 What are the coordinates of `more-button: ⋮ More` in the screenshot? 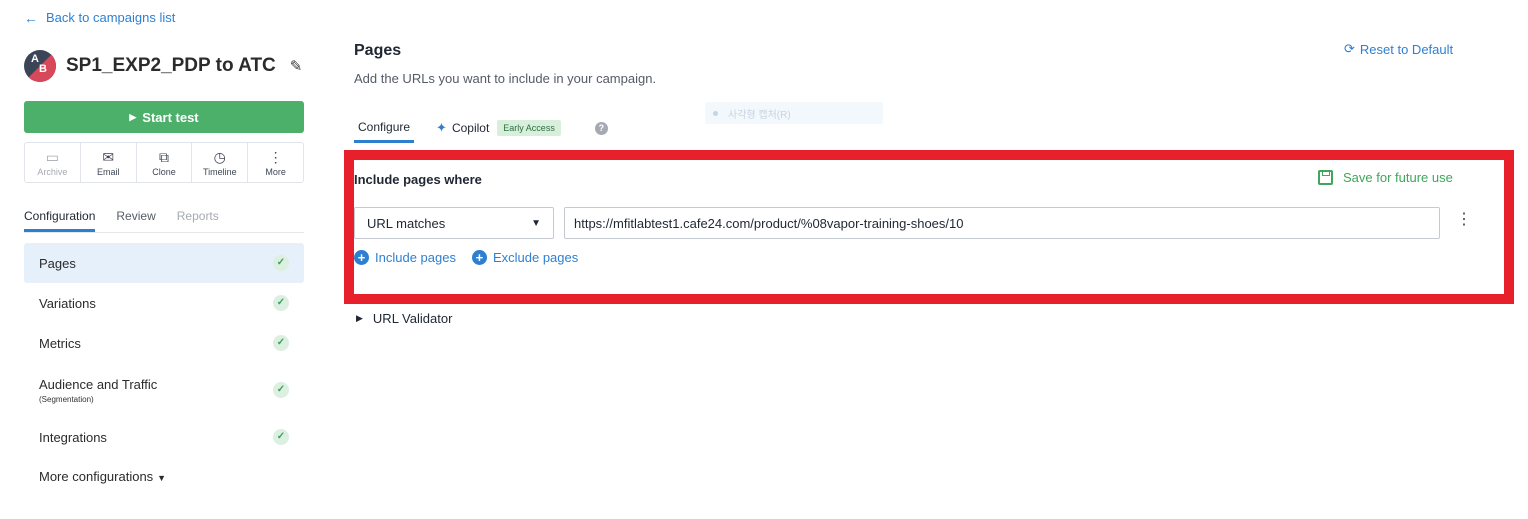 It's located at (275, 162).